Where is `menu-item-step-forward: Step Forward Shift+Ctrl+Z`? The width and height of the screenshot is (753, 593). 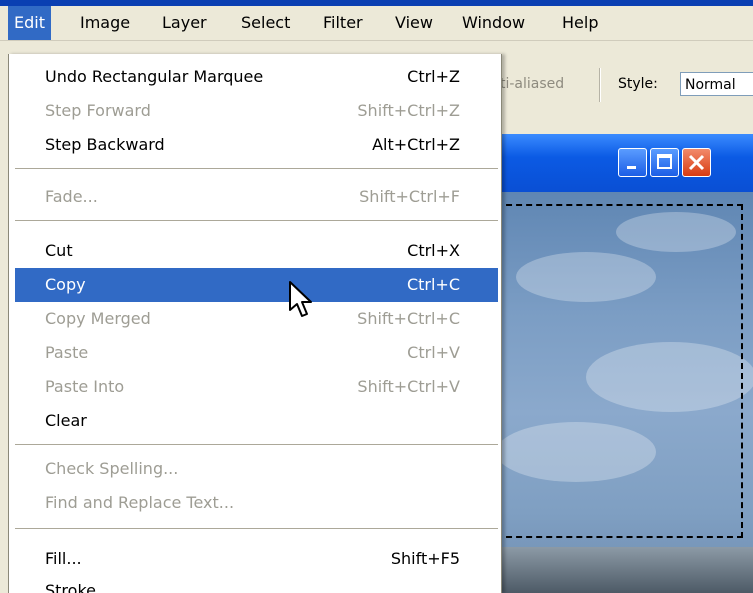
menu-item-step-forward: Step Forward Shift+Ctrl+Z is located at coordinates (256, 111).